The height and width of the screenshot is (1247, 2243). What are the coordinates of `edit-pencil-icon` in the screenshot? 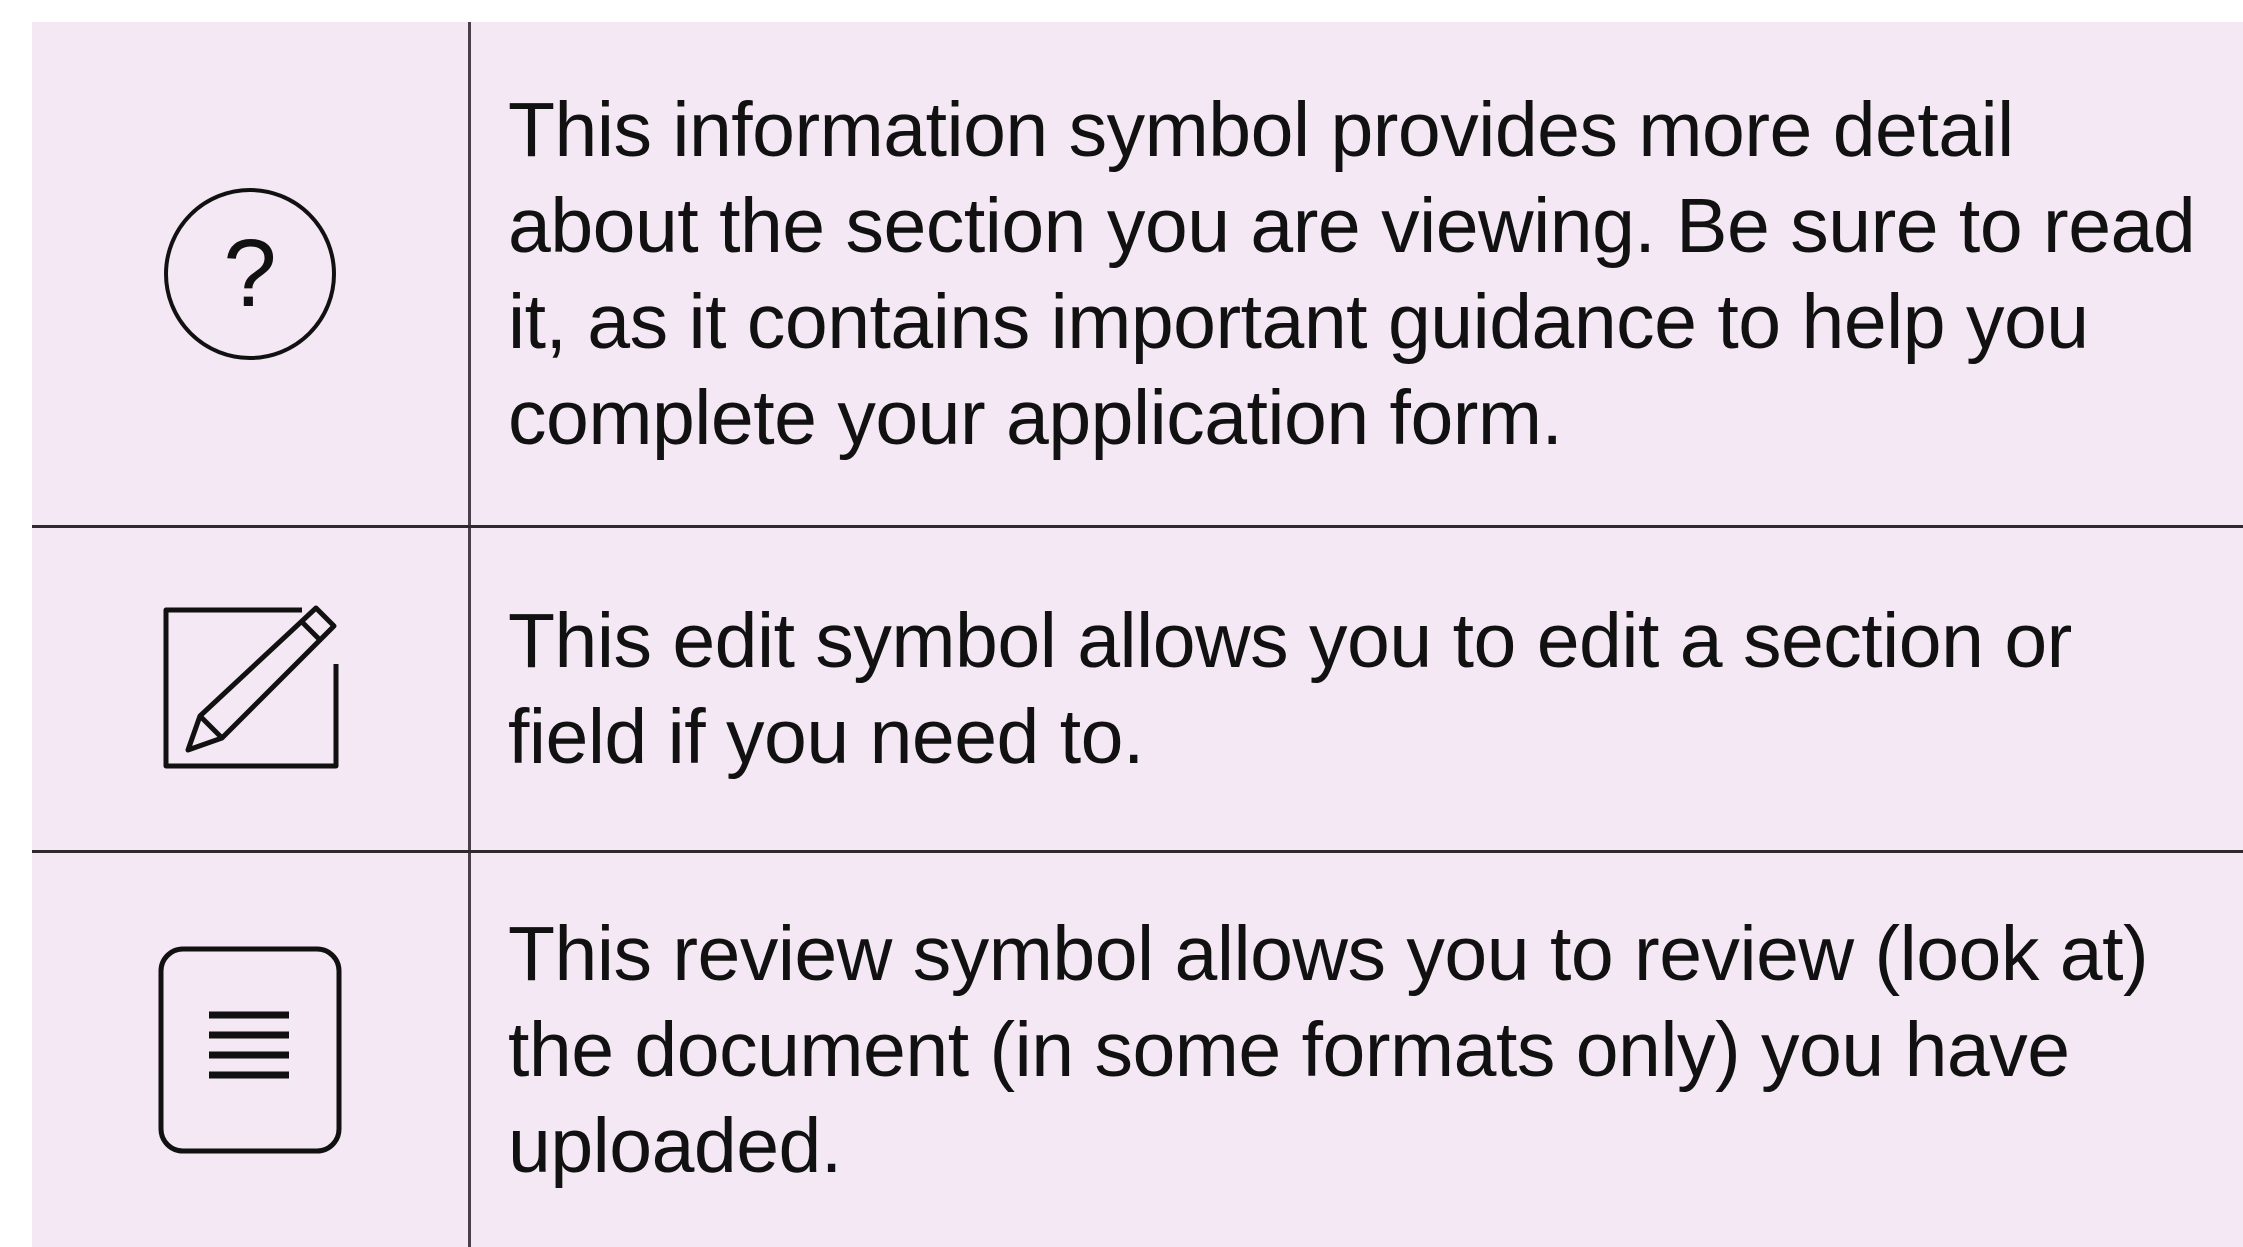 It's located at (251, 687).